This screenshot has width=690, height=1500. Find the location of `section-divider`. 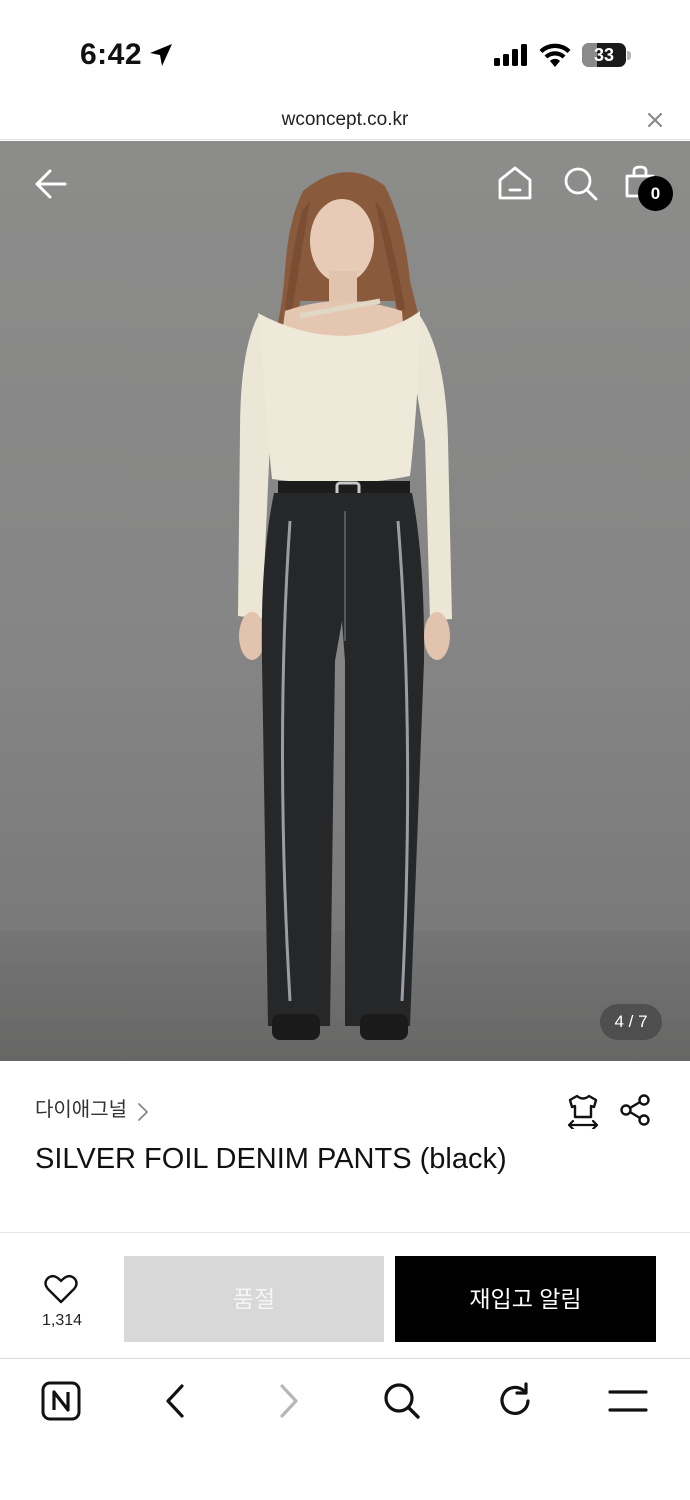

section-divider is located at coordinates (345, 1232).